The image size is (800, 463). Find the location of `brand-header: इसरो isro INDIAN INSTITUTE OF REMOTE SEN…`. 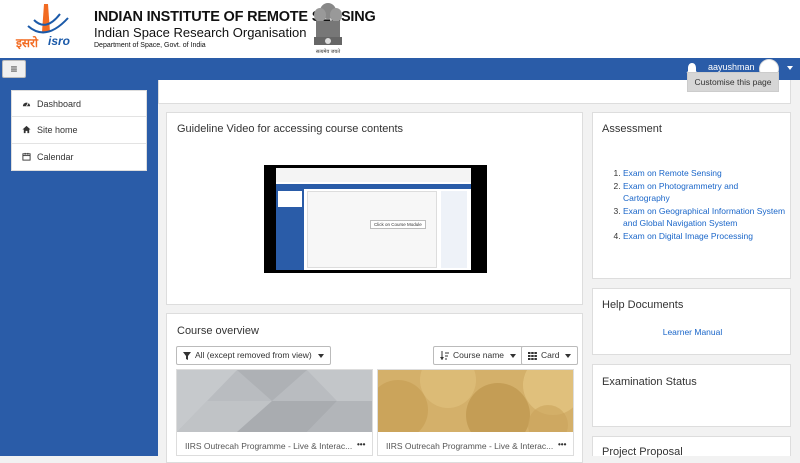

brand-header: इसरो isro INDIAN INSTITUTE OF REMOTE SEN… is located at coordinates (400, 29).